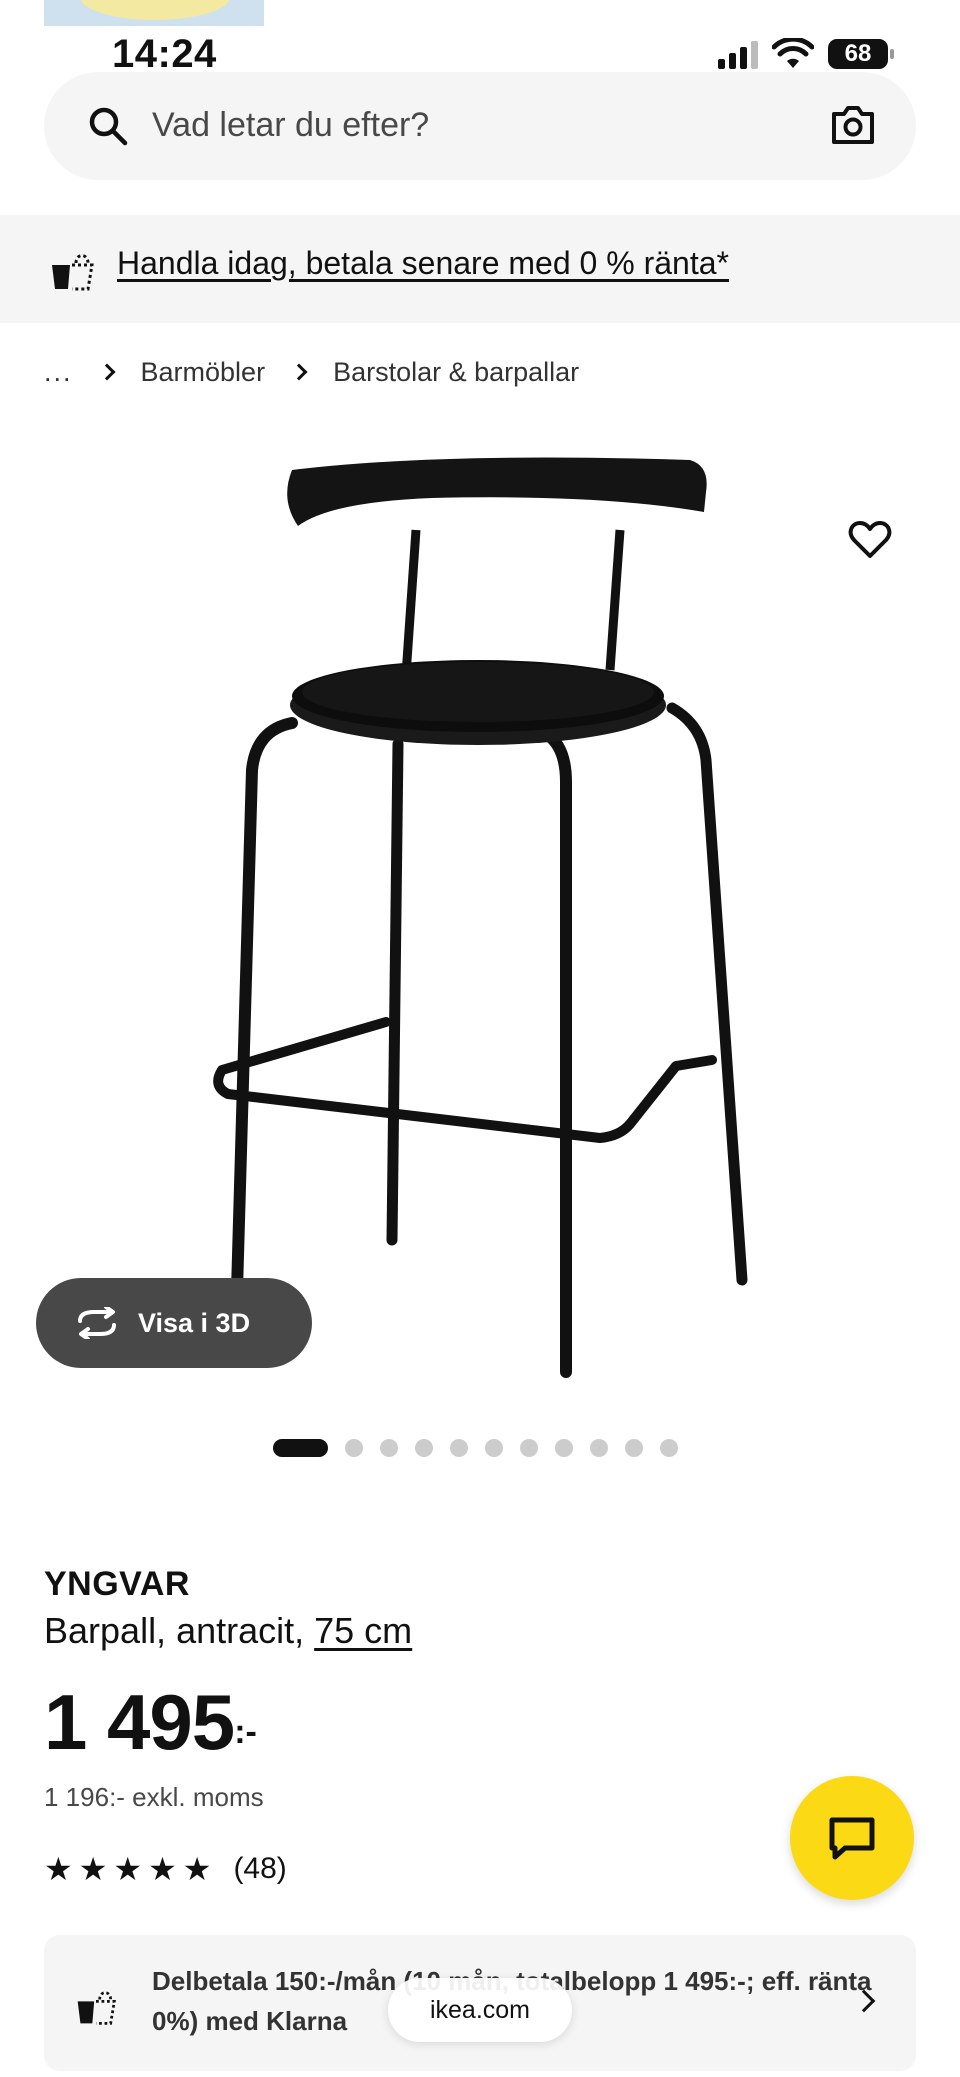  I want to click on product-type: Barpall, antracit,, so click(174, 1630).